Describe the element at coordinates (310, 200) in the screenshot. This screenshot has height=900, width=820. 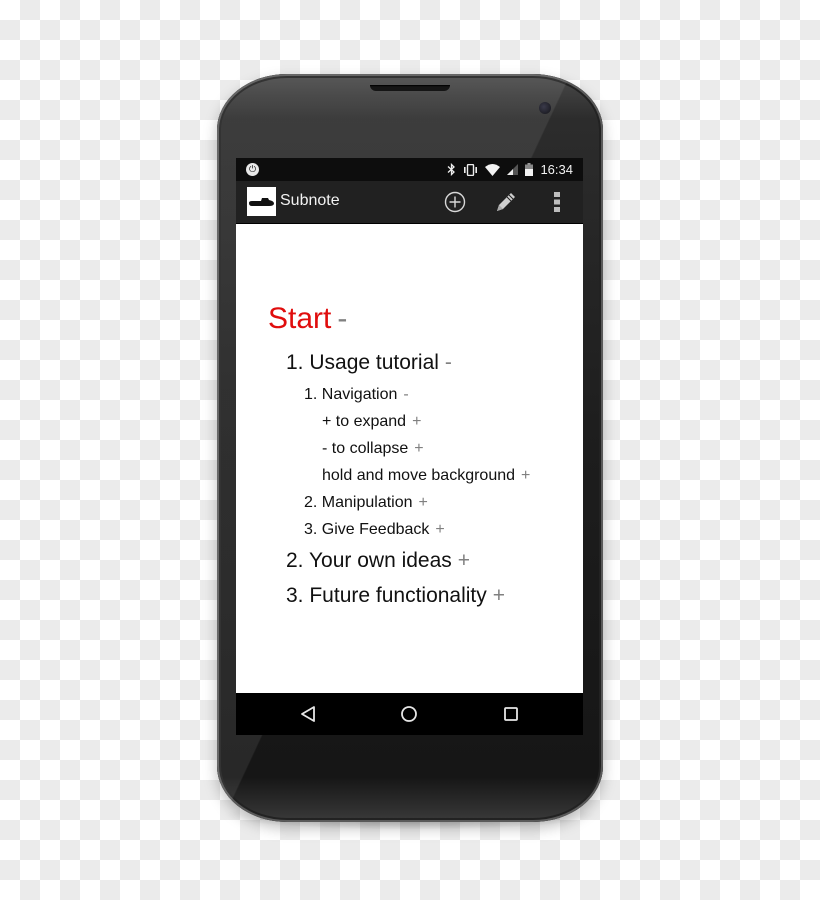
I see `app-title: Subnote` at that location.